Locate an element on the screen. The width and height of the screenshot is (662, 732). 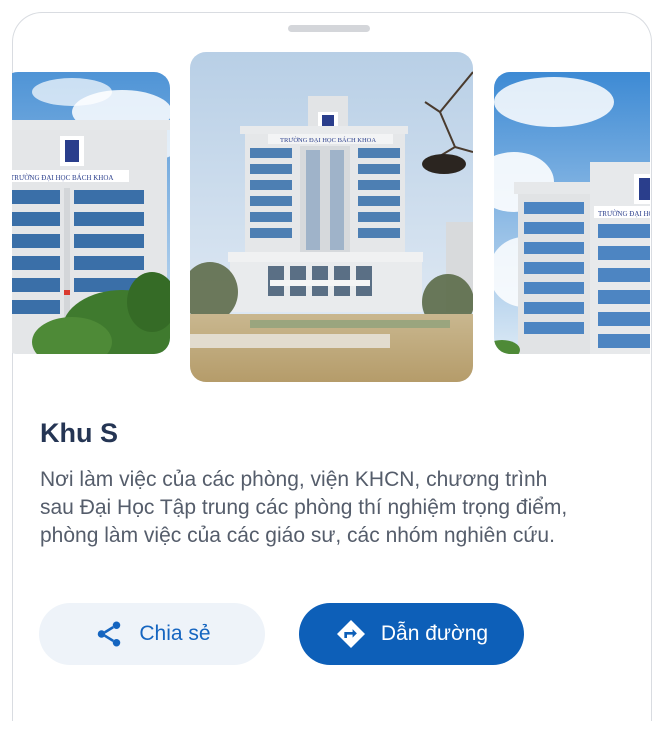
share-icon is located at coordinates (109, 634).